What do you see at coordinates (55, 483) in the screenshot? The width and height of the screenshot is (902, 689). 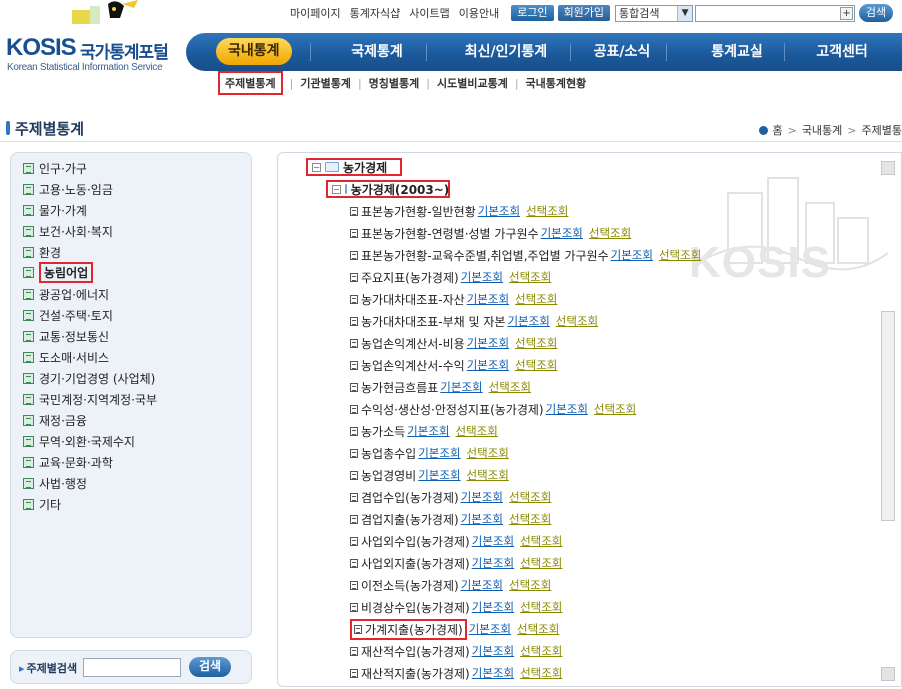 I see `category-item: 사법·행정` at bounding box center [55, 483].